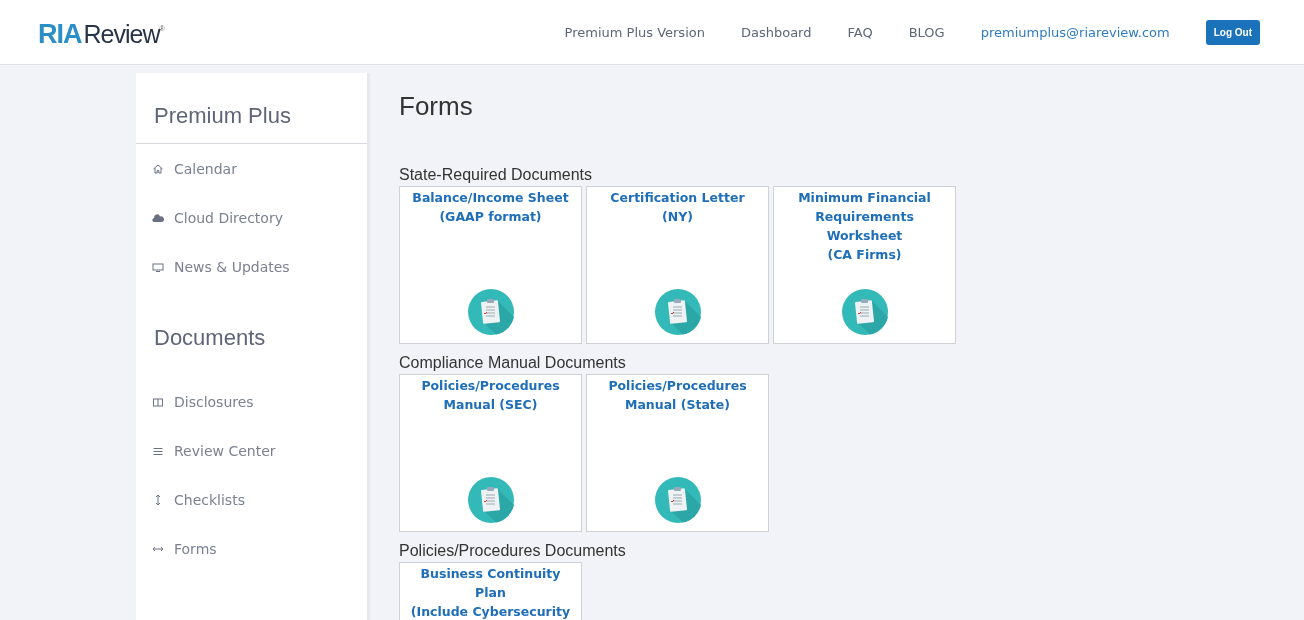 This screenshot has height=620, width=1304. I want to click on sidebar-item: Review Center, so click(251, 450).